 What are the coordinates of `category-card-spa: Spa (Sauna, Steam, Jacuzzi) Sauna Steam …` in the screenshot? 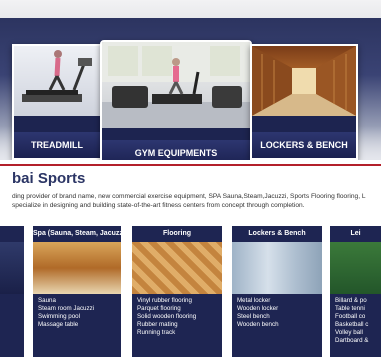 It's located at (77, 291).